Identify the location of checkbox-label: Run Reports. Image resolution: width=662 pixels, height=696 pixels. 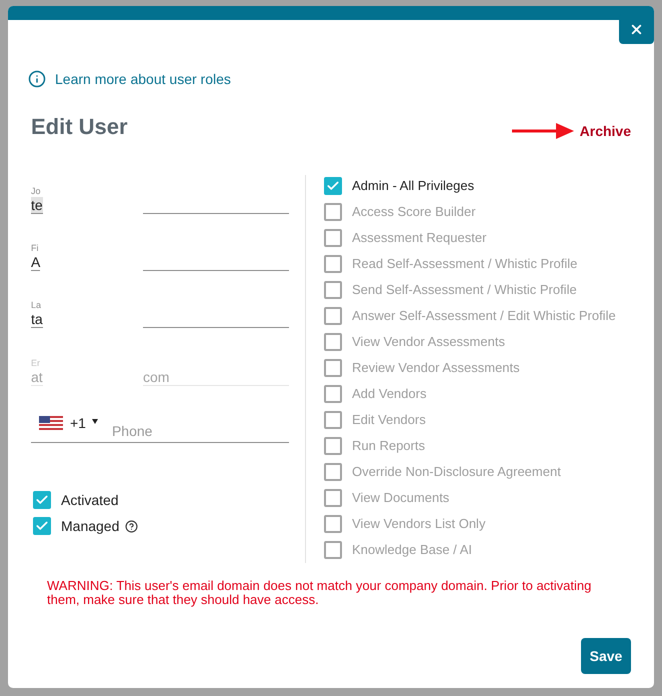
(388, 446).